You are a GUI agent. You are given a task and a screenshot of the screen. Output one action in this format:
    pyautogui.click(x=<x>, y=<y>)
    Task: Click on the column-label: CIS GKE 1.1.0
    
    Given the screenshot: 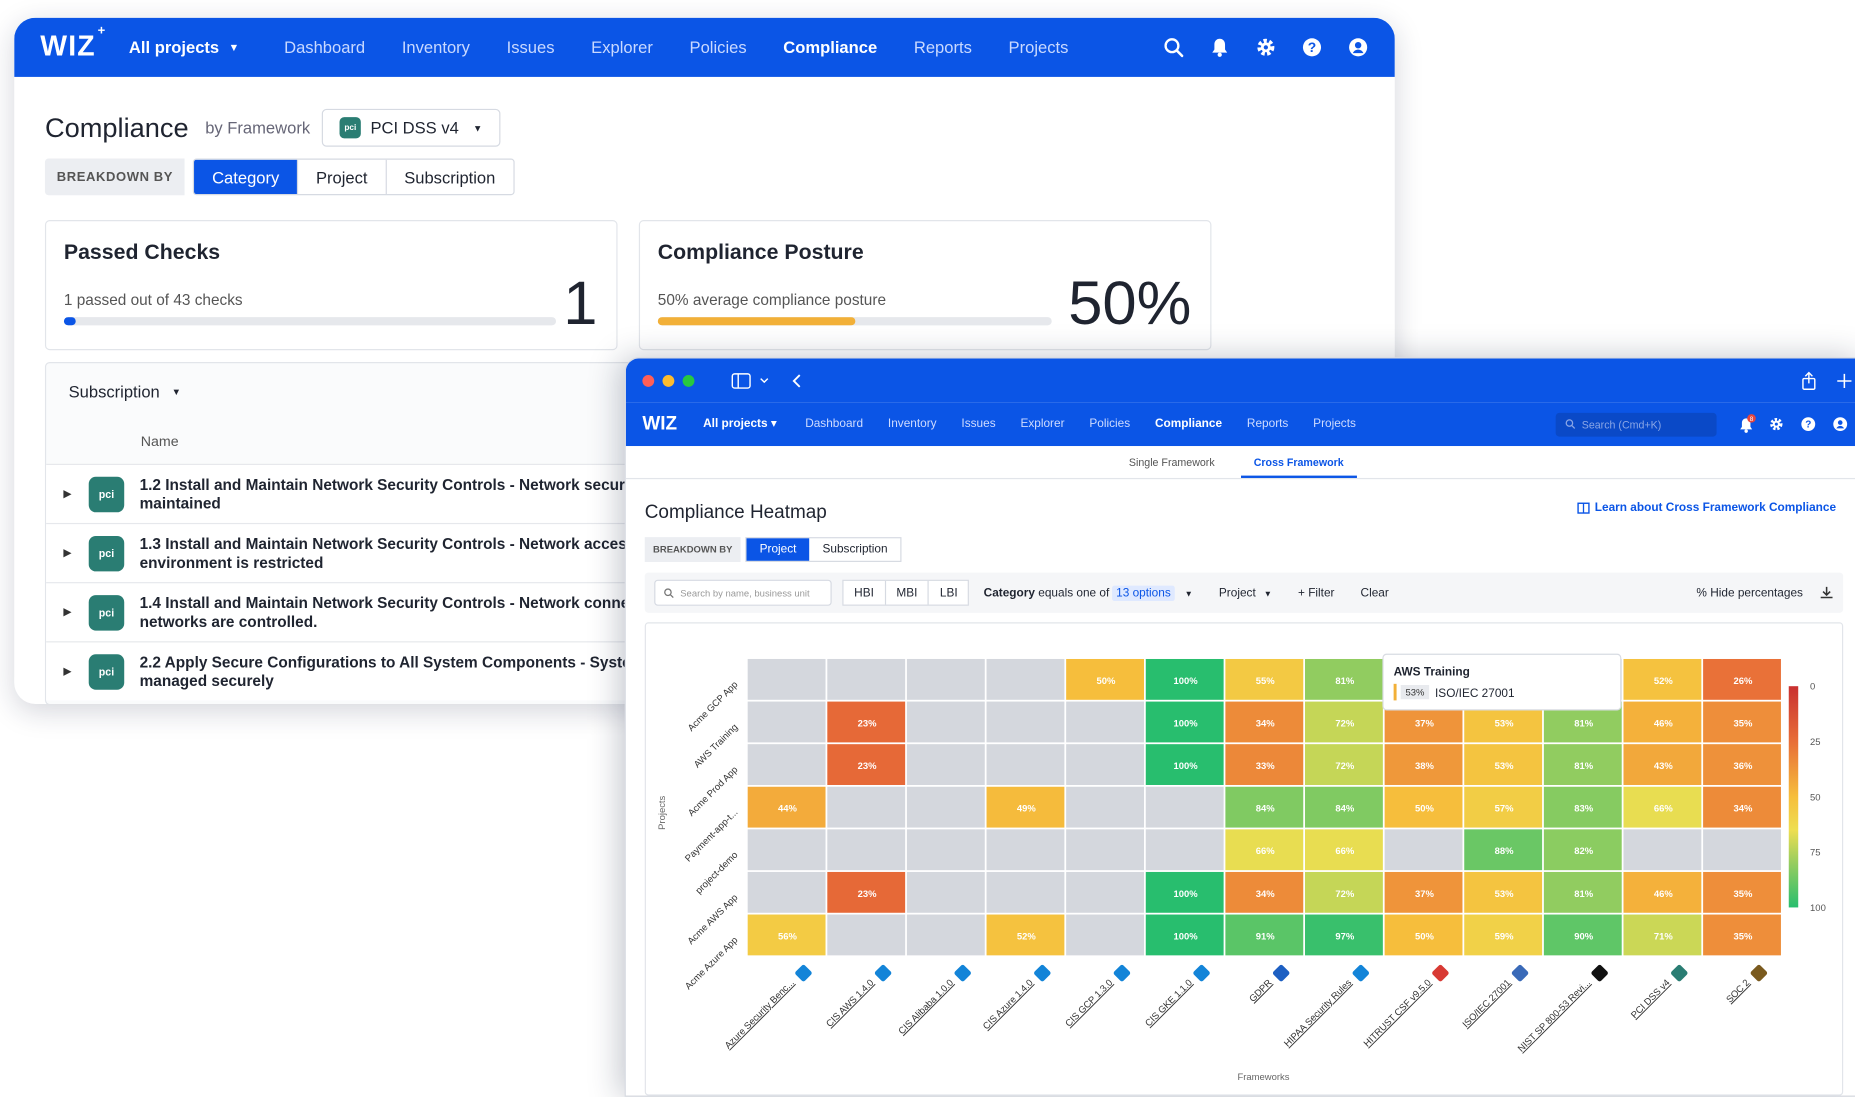 What is the action you would take?
    pyautogui.click(x=1169, y=1003)
    